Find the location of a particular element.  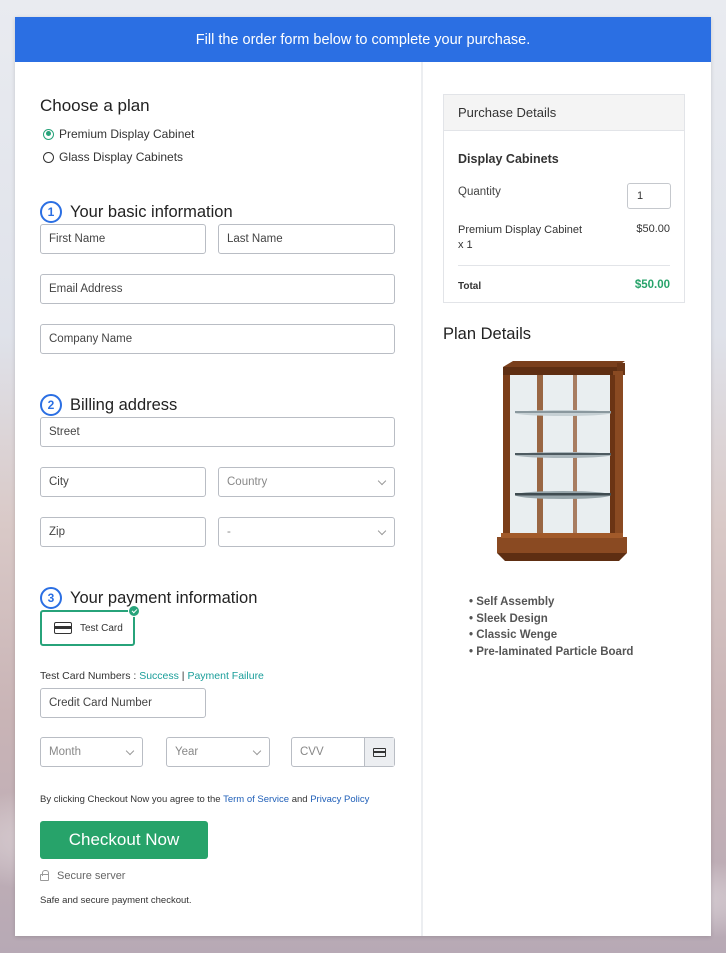

plan-details-heading: Plan Details is located at coordinates (487, 334).